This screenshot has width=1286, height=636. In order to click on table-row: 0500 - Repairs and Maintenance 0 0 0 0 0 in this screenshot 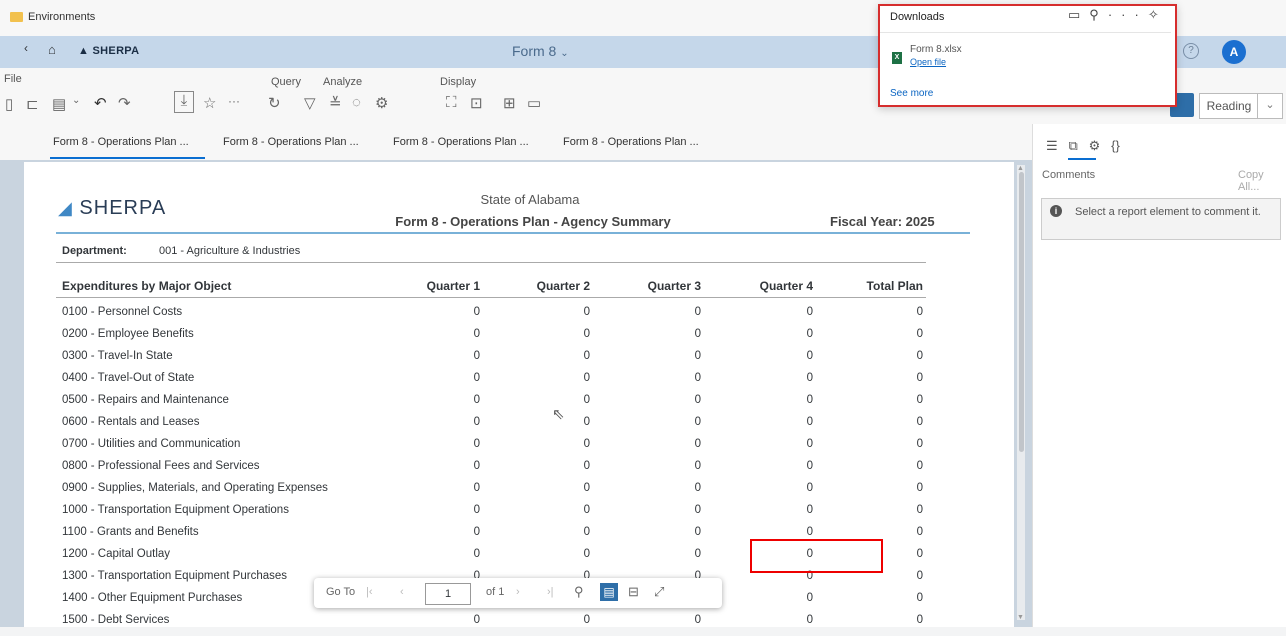, I will do `click(497, 405)`.